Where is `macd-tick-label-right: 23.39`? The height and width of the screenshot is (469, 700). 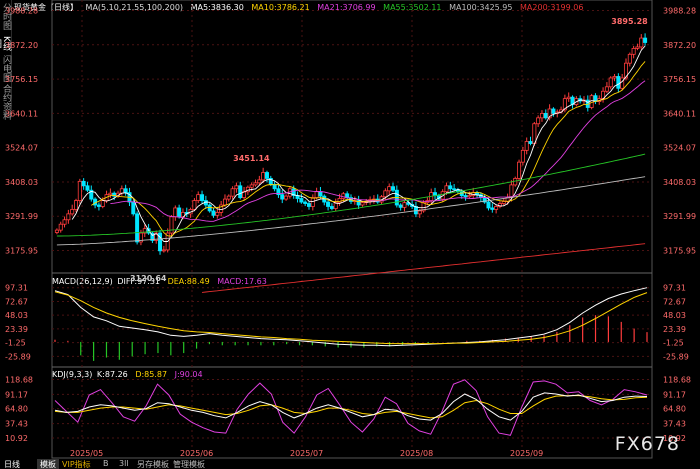
macd-tick-label-right: 23.39 is located at coordinates (674, 329).